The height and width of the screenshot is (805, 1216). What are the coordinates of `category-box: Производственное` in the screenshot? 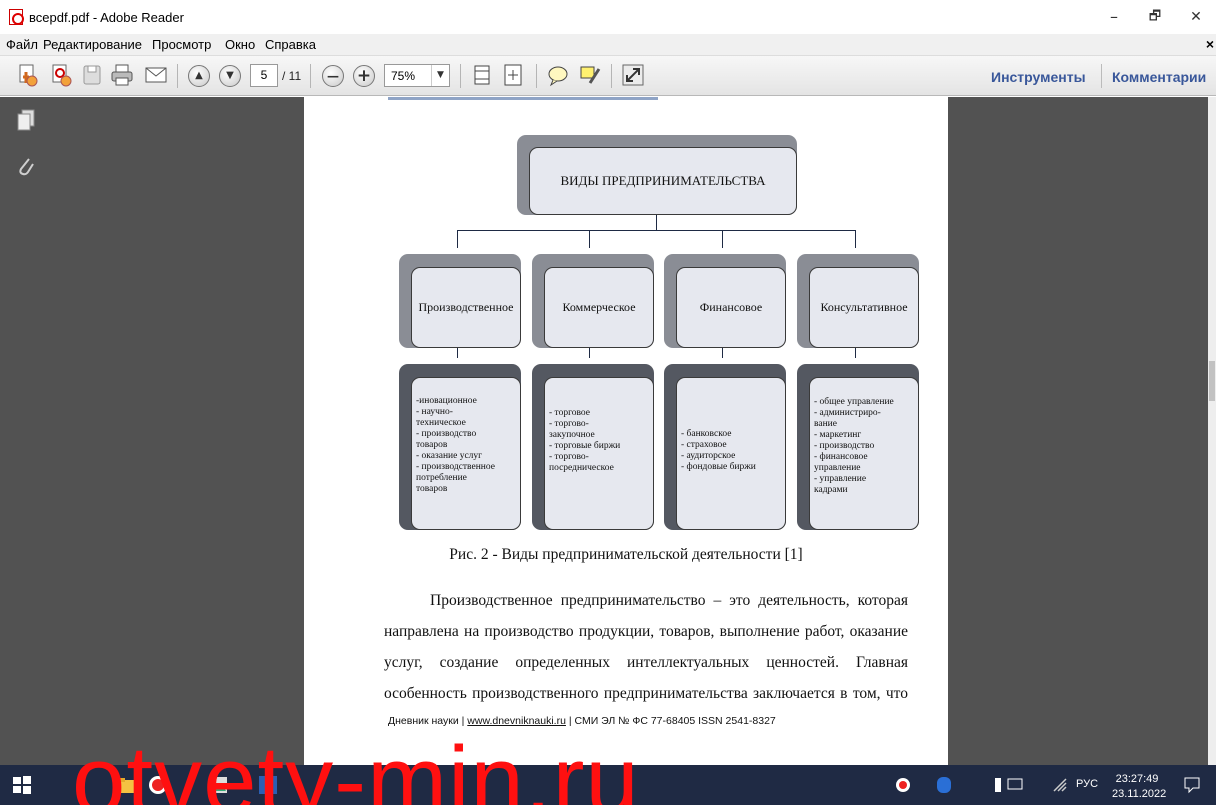 It's located at (460, 301).